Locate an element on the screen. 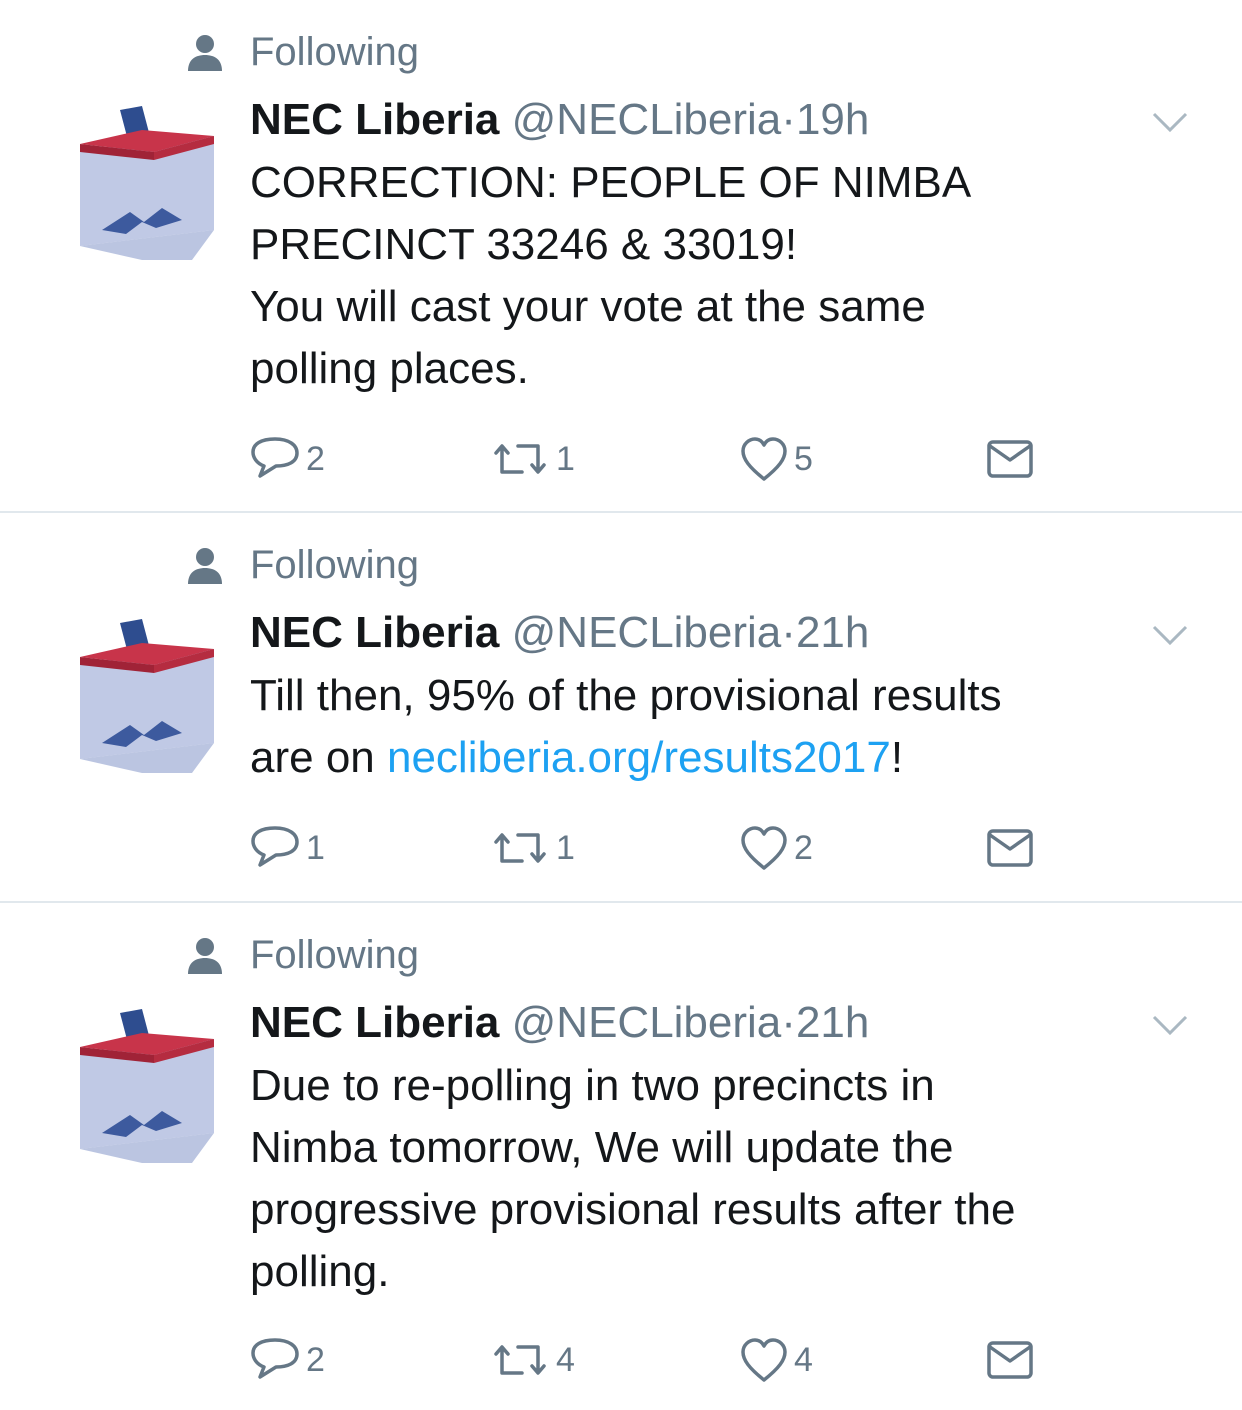 The width and height of the screenshot is (1242, 1410). text-segment: ! is located at coordinates (897, 757).